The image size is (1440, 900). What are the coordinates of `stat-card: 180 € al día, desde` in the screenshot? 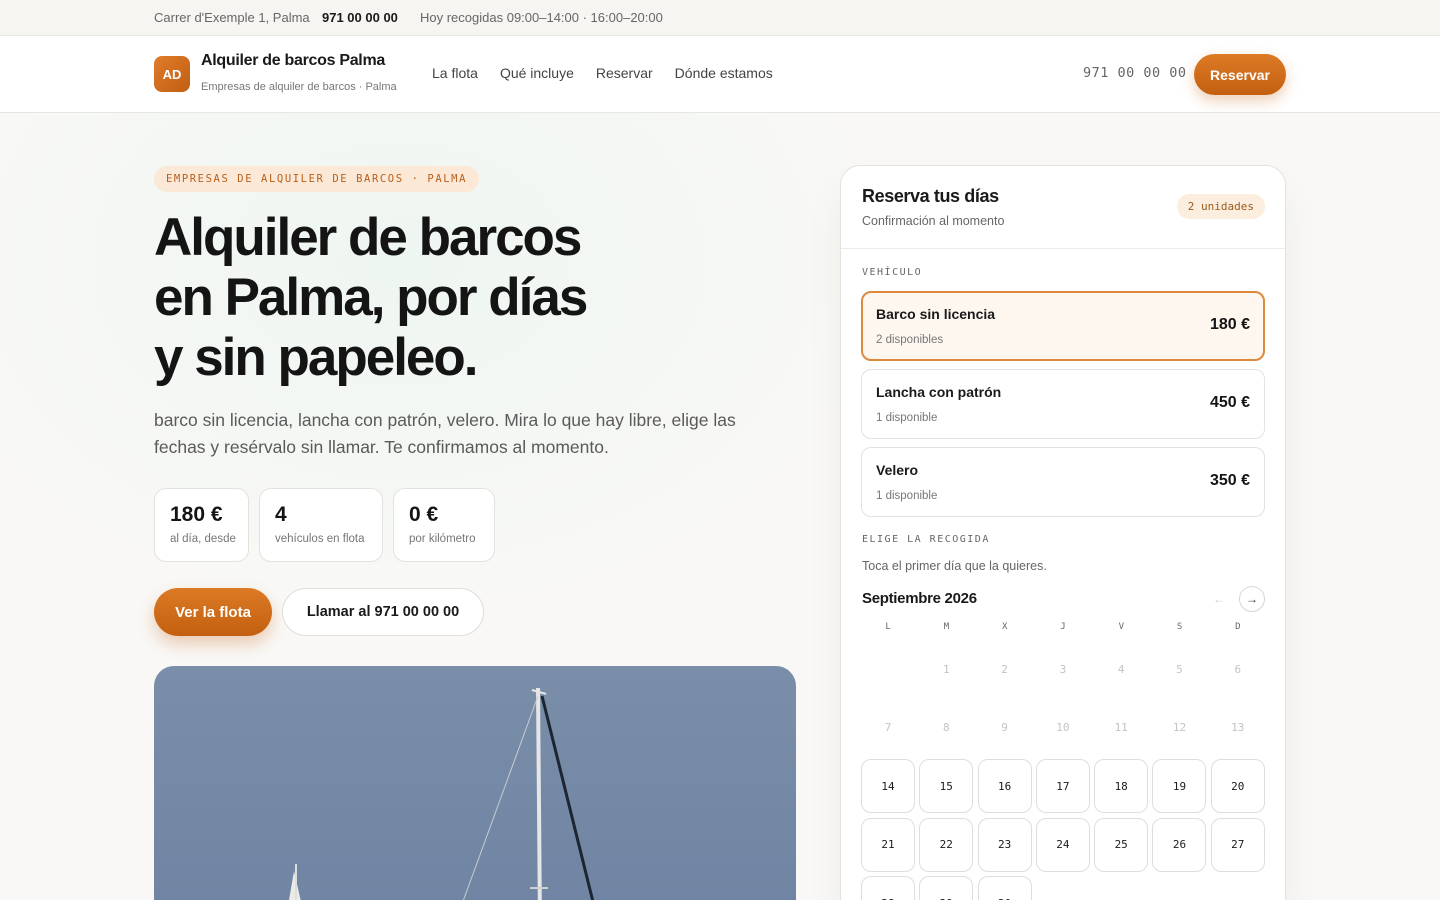 It's located at (201, 525).